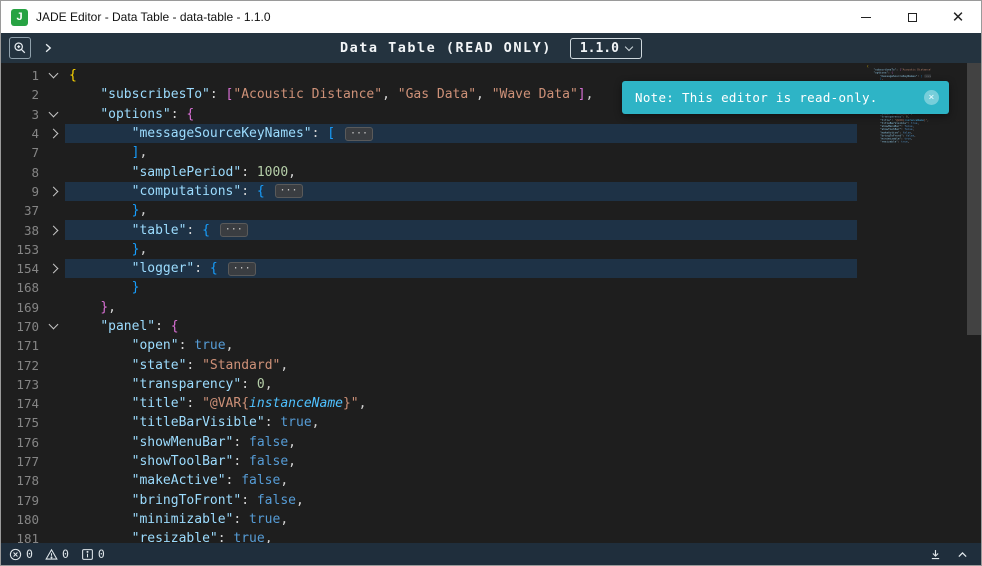 This screenshot has height=566, width=982. I want to click on close-button: ✕, so click(958, 17).